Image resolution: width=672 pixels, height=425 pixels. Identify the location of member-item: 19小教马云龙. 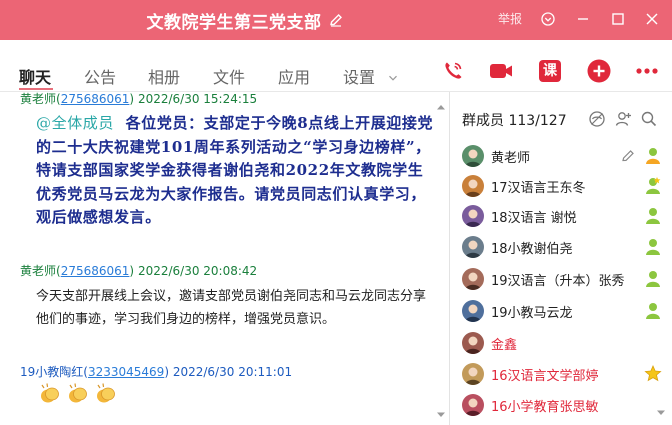
(562, 311).